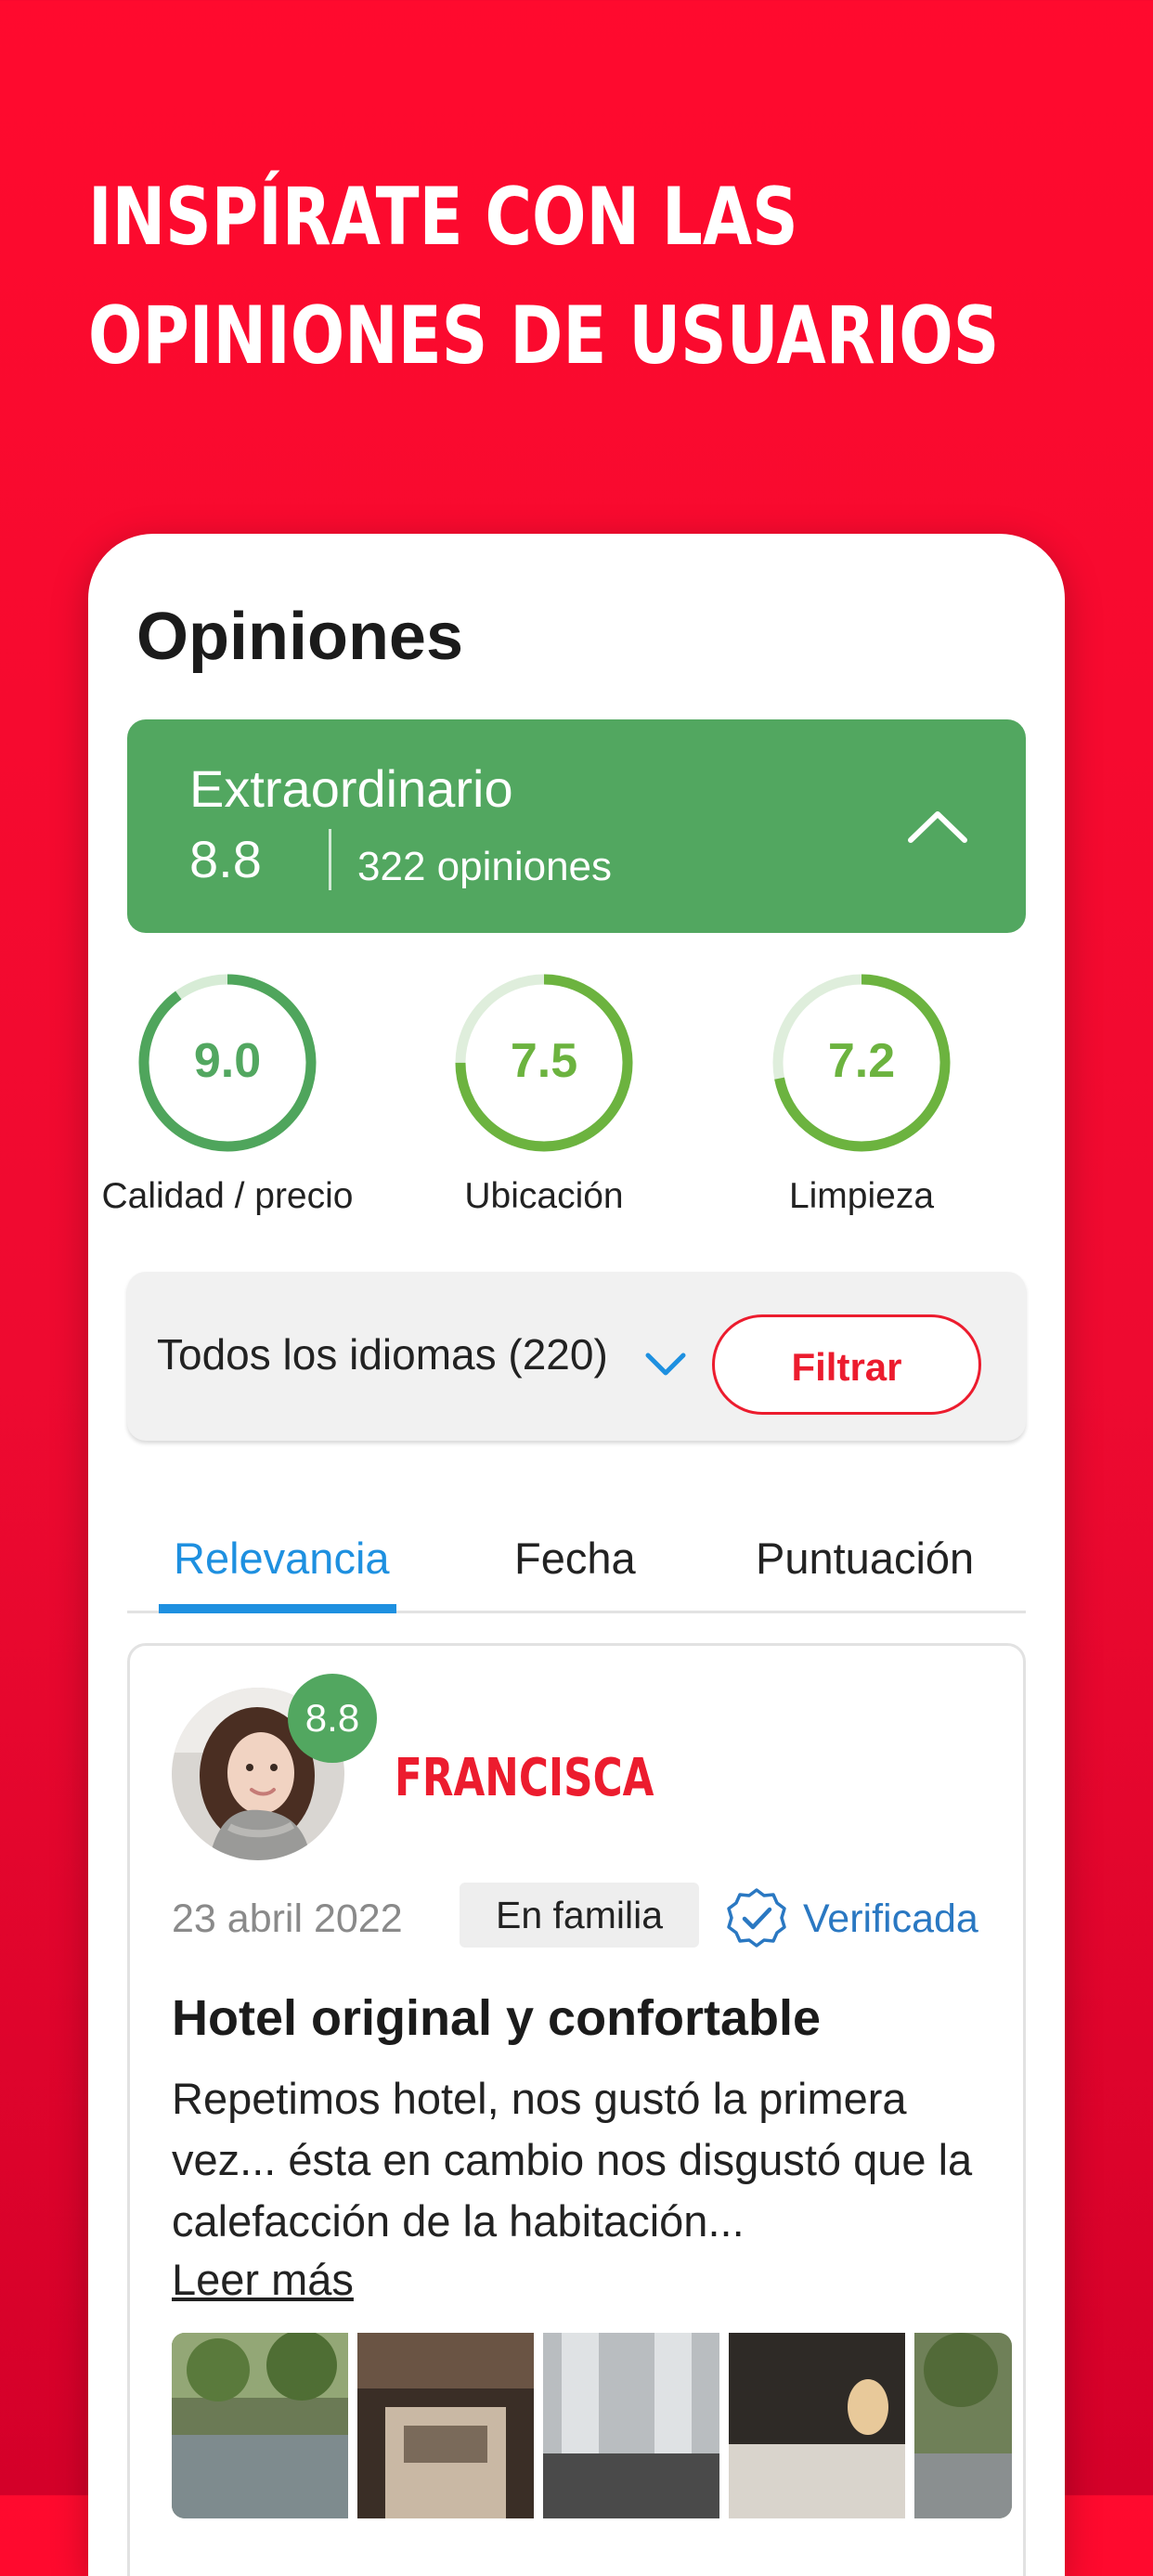 This screenshot has width=1153, height=2576. I want to click on tab-rating: Puntuación, so click(865, 1558).